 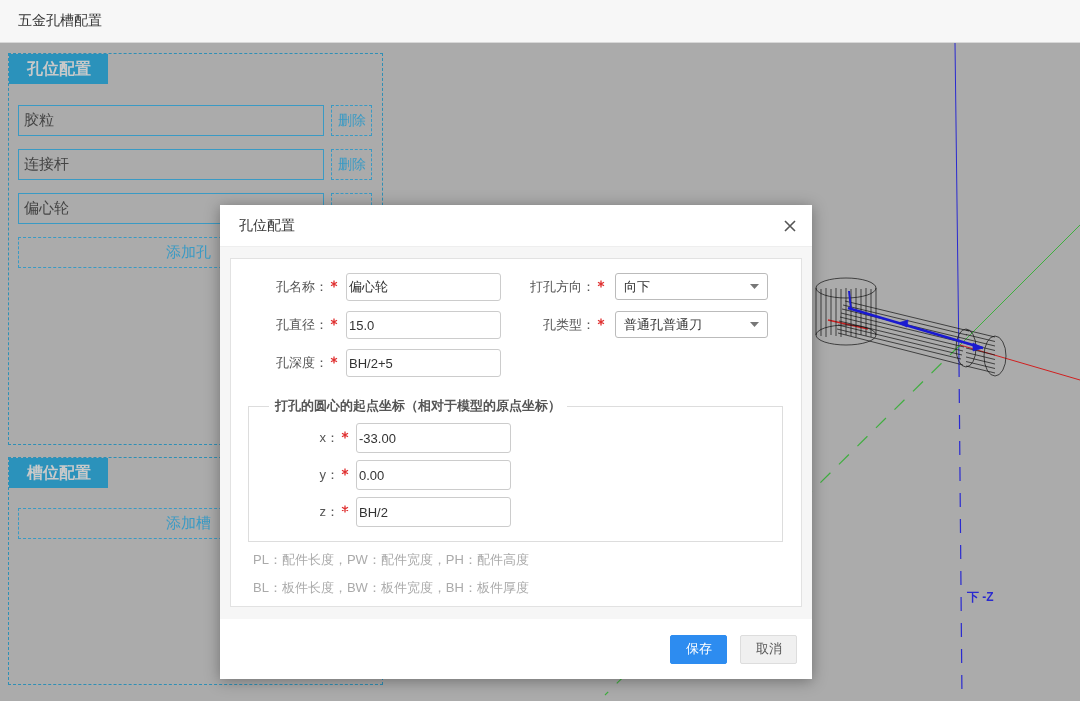 I want to click on help-text: BL：板件长度，BW：板件宽度，BH：板件厚度, so click(x=391, y=588).